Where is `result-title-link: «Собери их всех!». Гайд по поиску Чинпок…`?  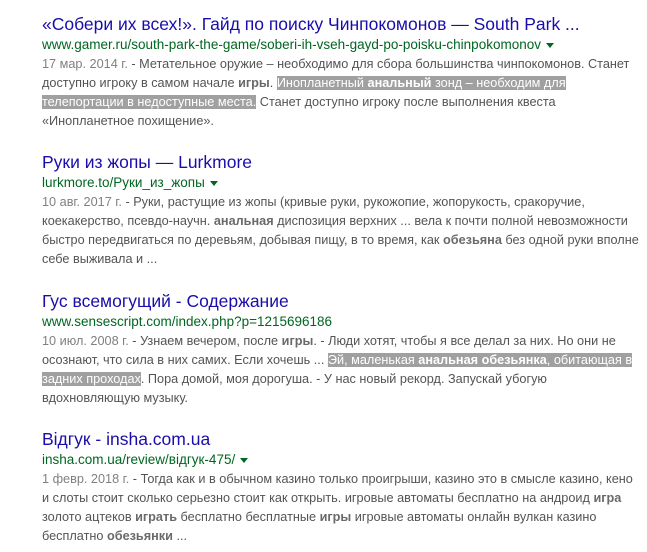
result-title-link: «Собери их всех!». Гайд по поиску Чинпок… is located at coordinates (342, 24).